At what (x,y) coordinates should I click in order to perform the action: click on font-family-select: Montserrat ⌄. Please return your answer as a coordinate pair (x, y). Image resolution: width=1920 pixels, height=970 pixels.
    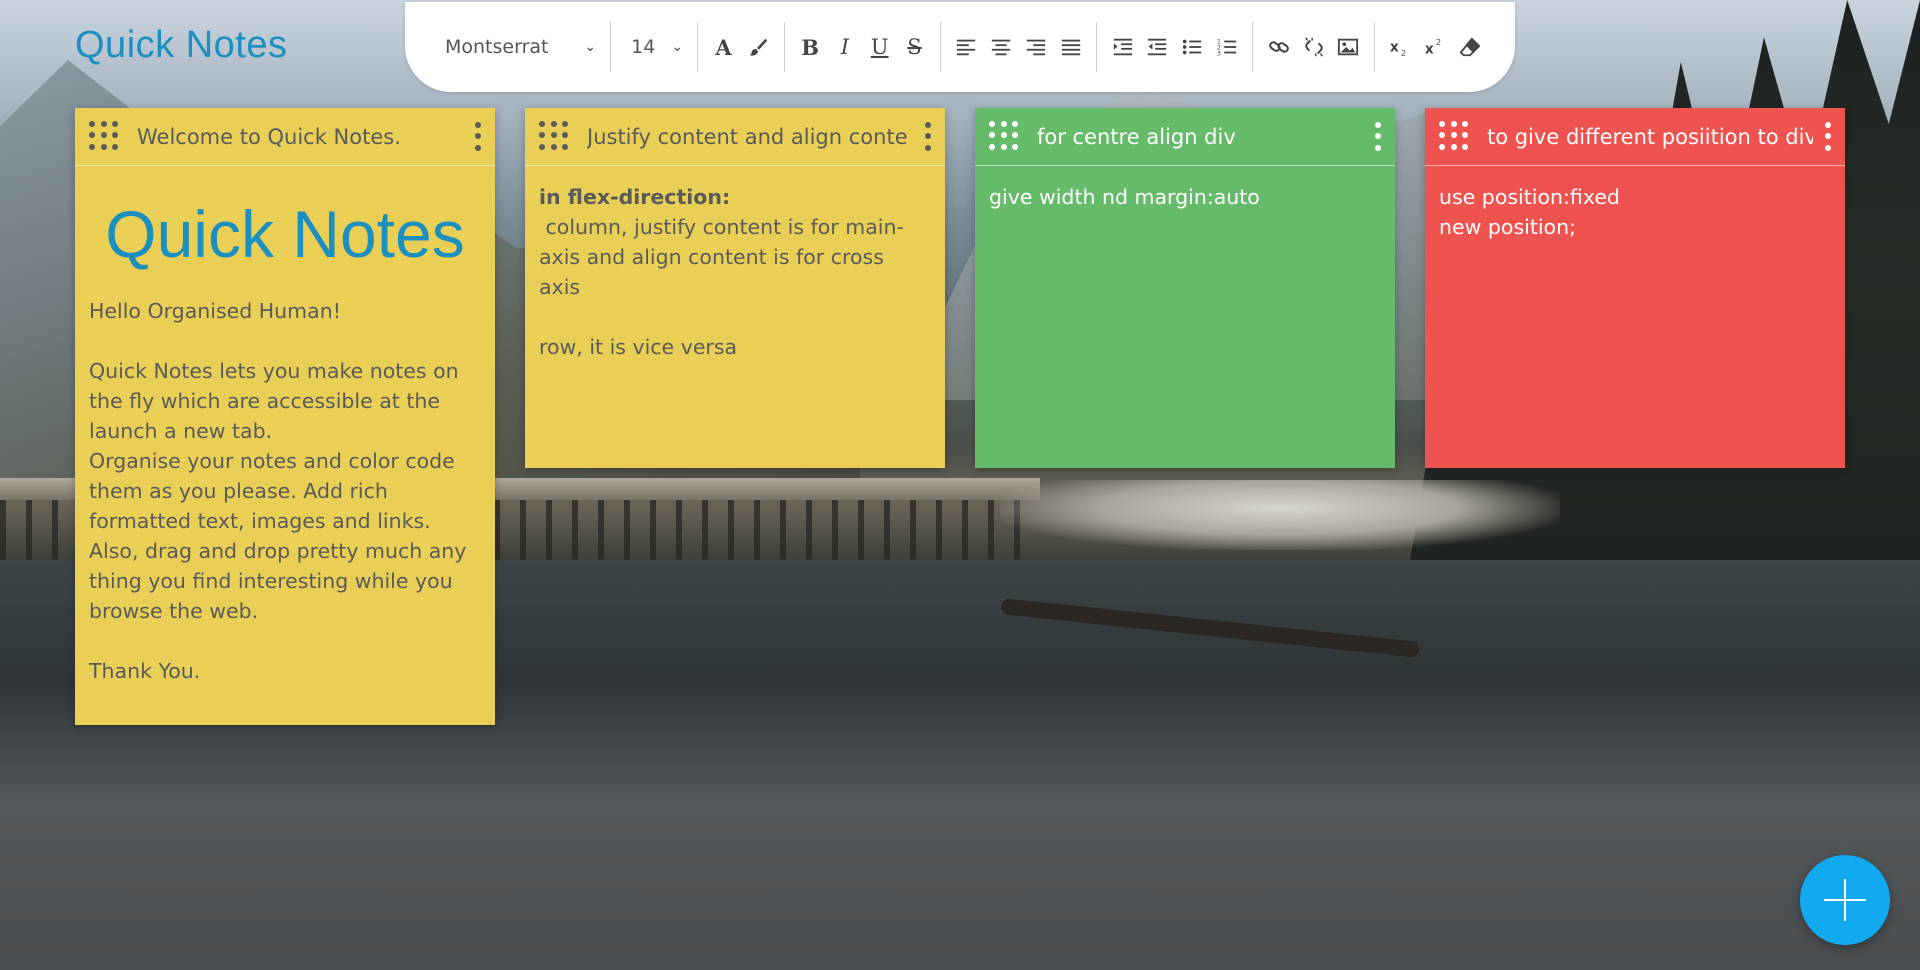
    Looking at the image, I should click on (517, 47).